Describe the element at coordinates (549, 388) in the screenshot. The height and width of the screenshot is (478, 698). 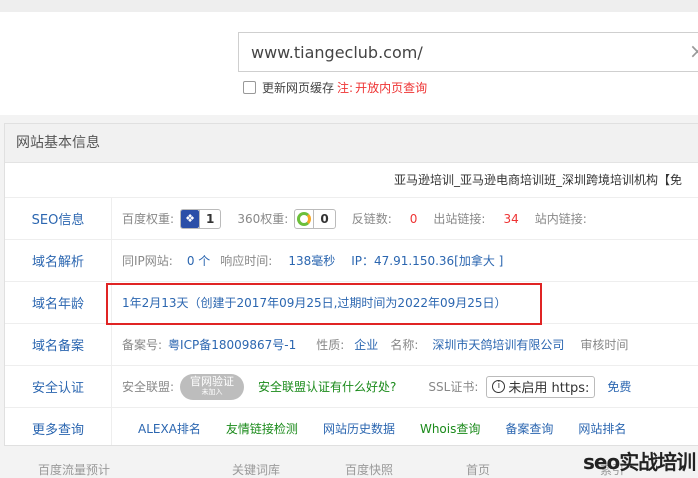
I see `ssl-value: 未启用 https:` at that location.